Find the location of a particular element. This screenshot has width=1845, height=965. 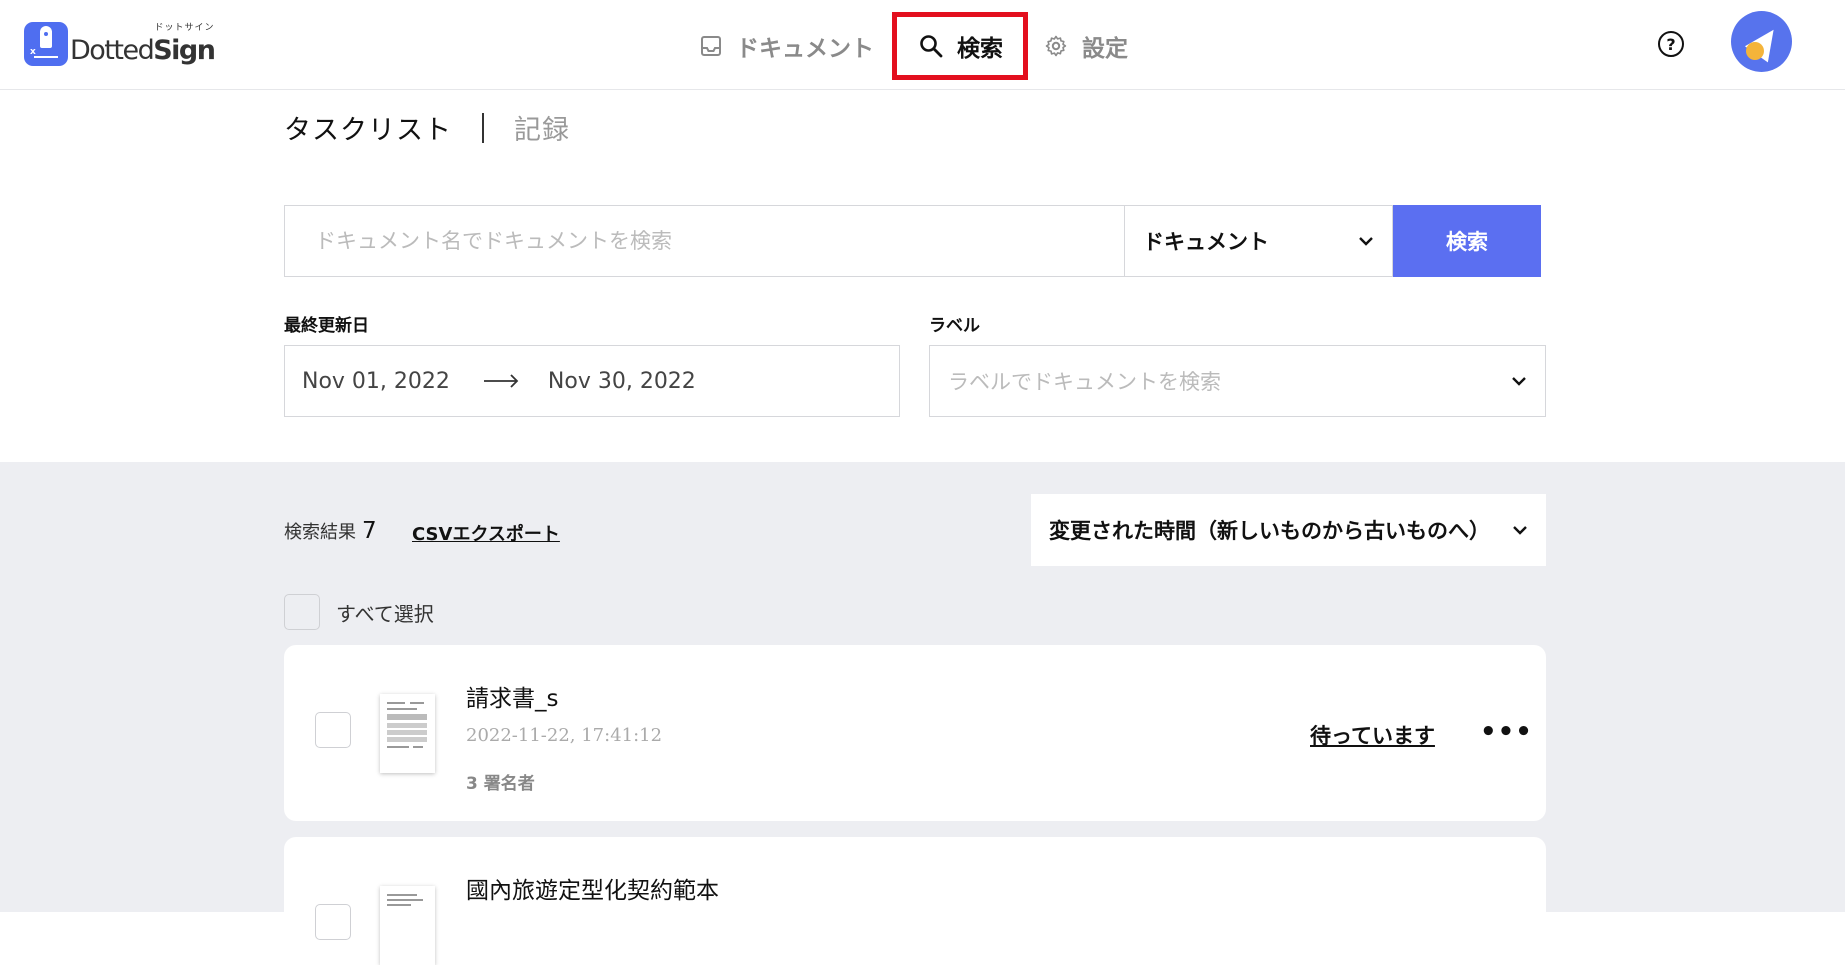

date-range-picker: Nov 01, 2022 Nov 30, 2022 is located at coordinates (592, 381).